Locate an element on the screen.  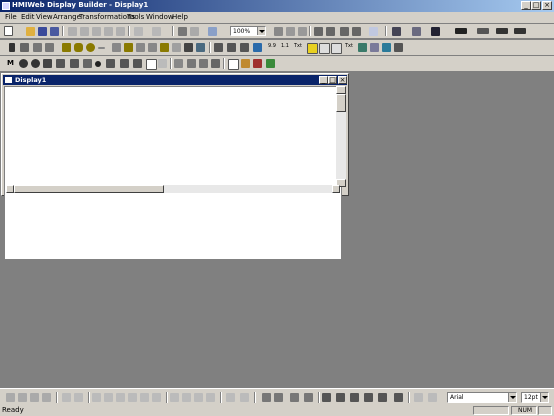
text-color-icon is located at coordinates (435, 31).